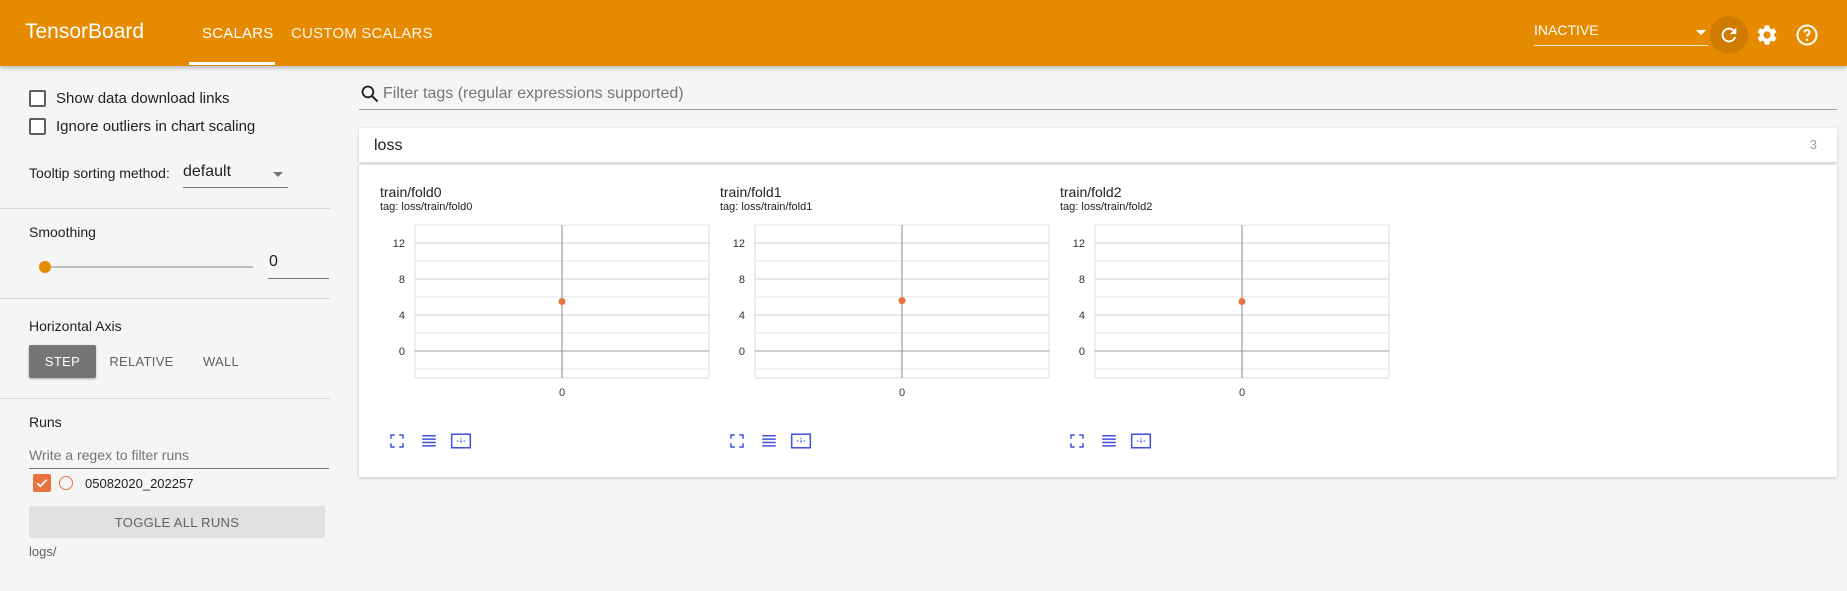 The width and height of the screenshot is (1847, 591). Describe the element at coordinates (221, 361) in the screenshot. I see `axis-wall-button: WALL` at that location.